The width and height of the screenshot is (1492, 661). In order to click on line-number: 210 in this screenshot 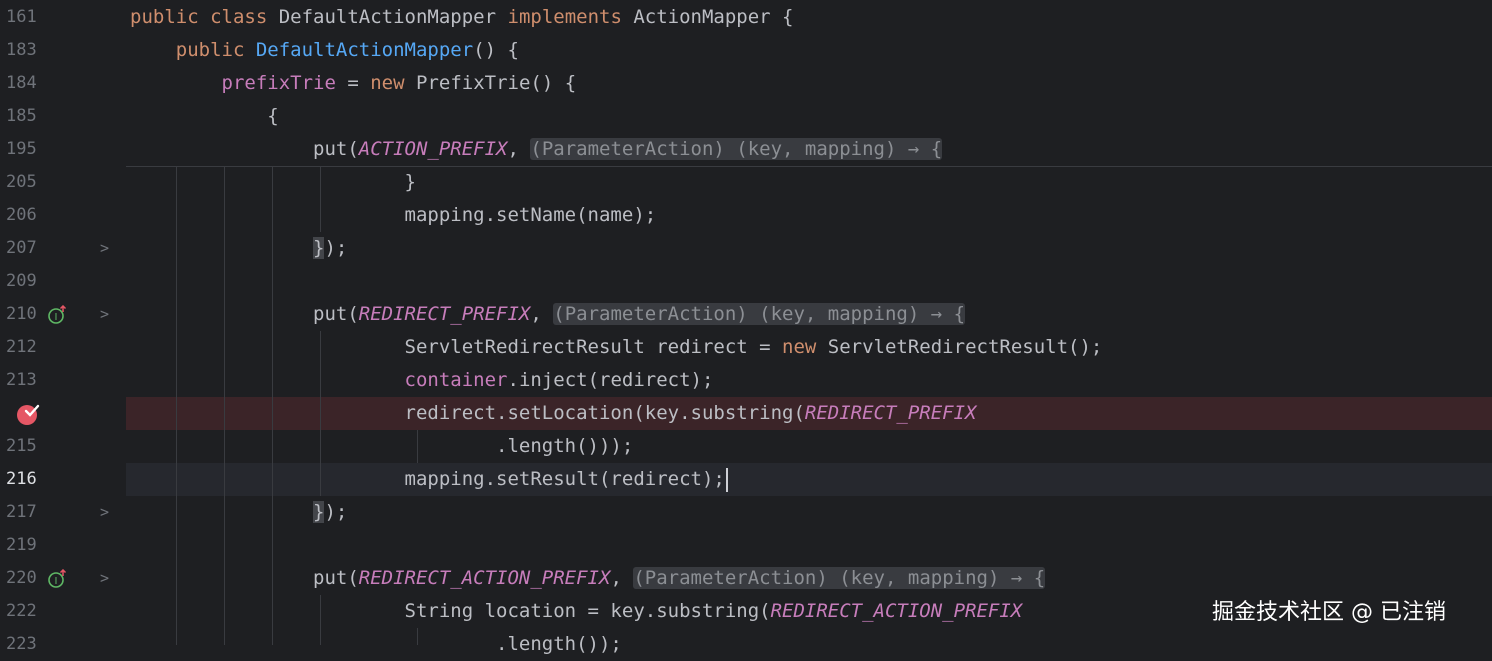, I will do `click(21, 314)`.